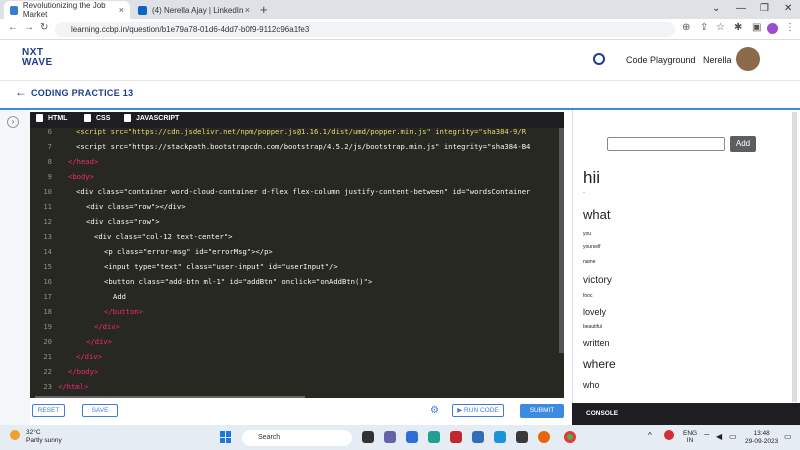 This screenshot has height=450, width=800. What do you see at coordinates (587, 234) in the screenshot?
I see `word-item: you` at bounding box center [587, 234].